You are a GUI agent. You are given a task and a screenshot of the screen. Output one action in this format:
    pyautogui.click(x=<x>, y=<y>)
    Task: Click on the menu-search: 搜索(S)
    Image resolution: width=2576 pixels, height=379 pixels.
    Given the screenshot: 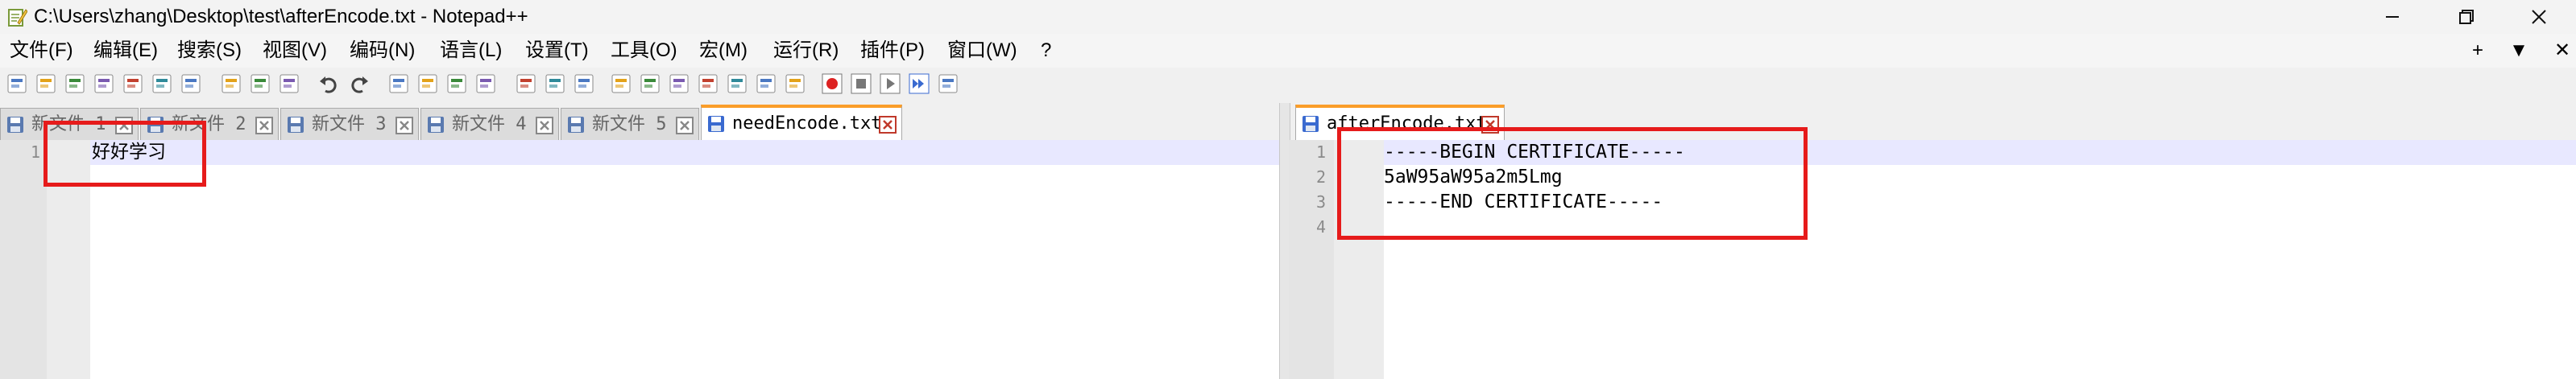 What is the action you would take?
    pyautogui.click(x=209, y=51)
    